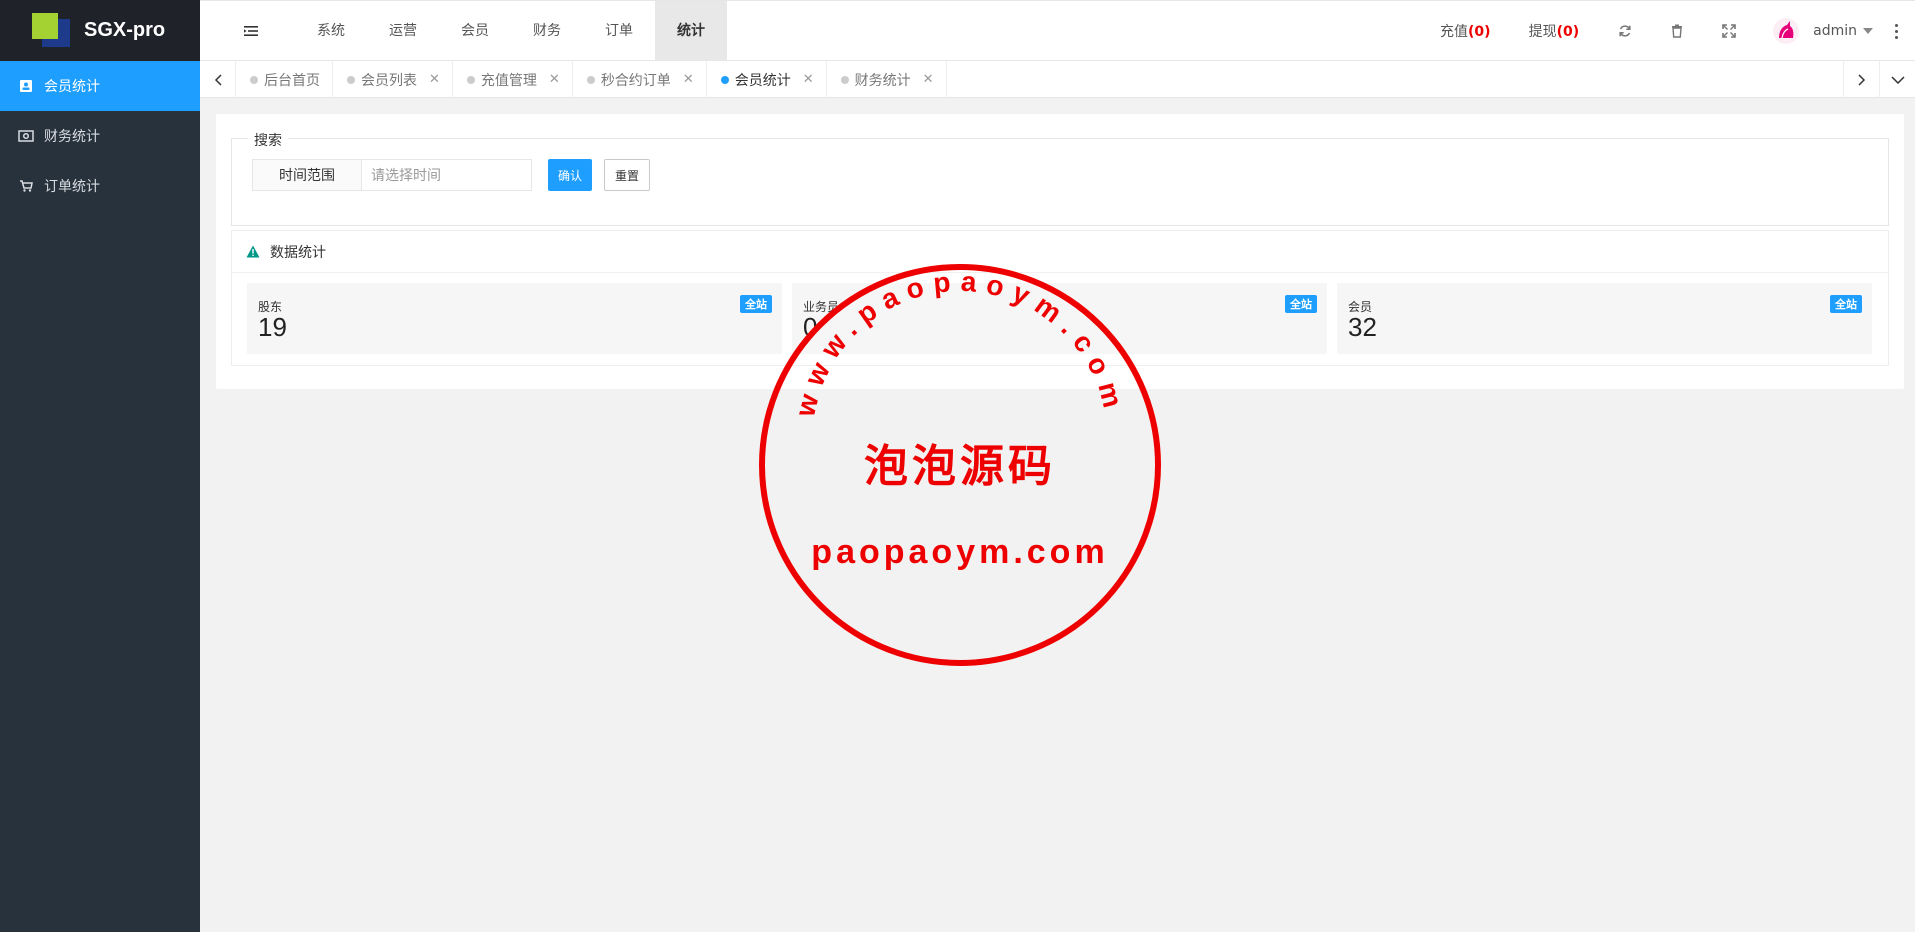  I want to click on fullscreen-icon, so click(1729, 31).